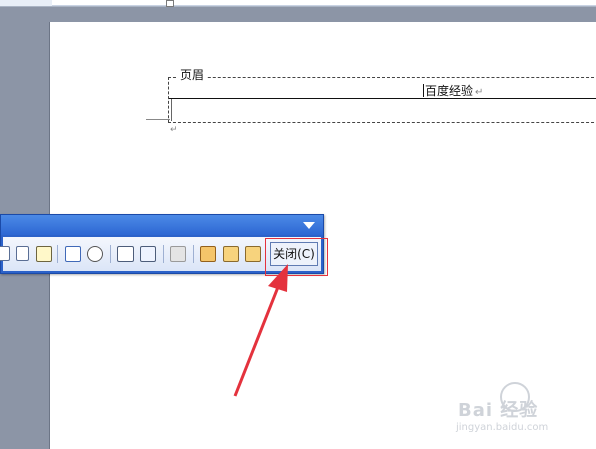  I want to click on insert-date-icon, so click(73, 254).